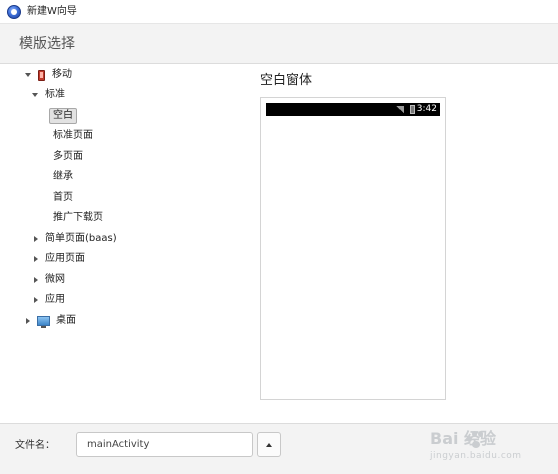 The width and height of the screenshot is (558, 474). I want to click on tree-node-application: 应用, so click(49, 300).